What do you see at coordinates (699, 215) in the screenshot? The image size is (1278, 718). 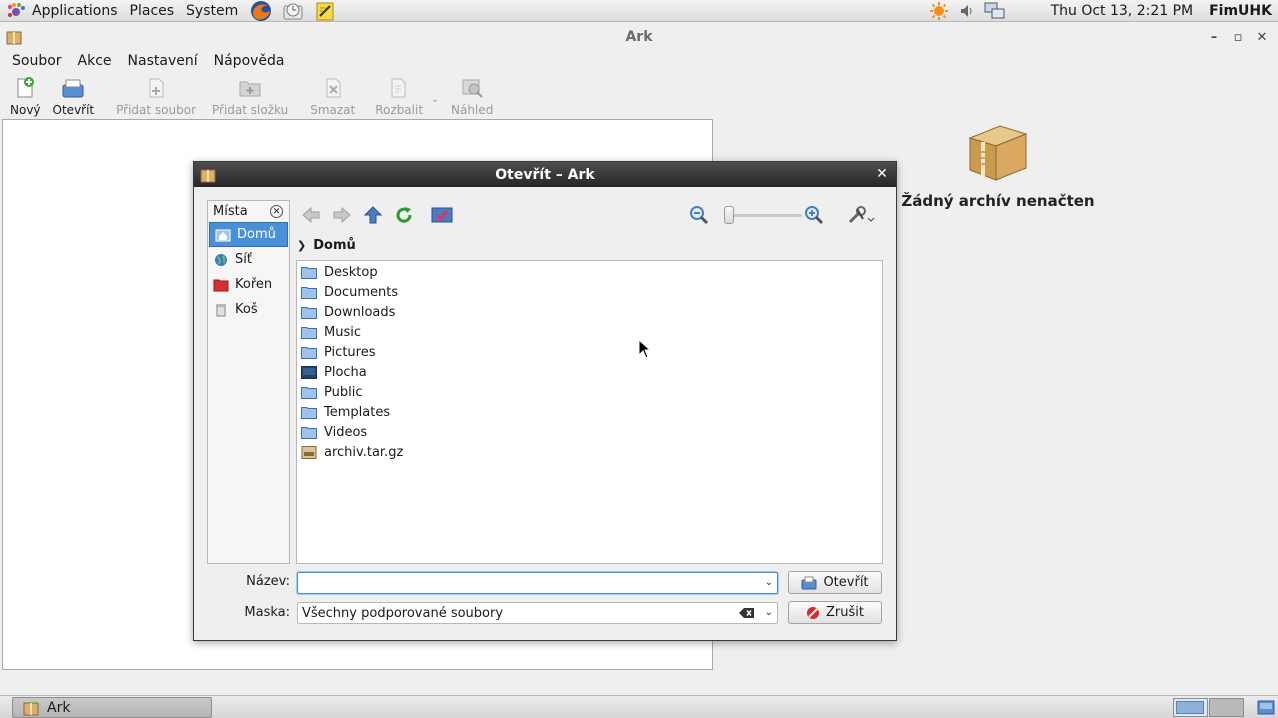 I see `zoom-out-button` at bounding box center [699, 215].